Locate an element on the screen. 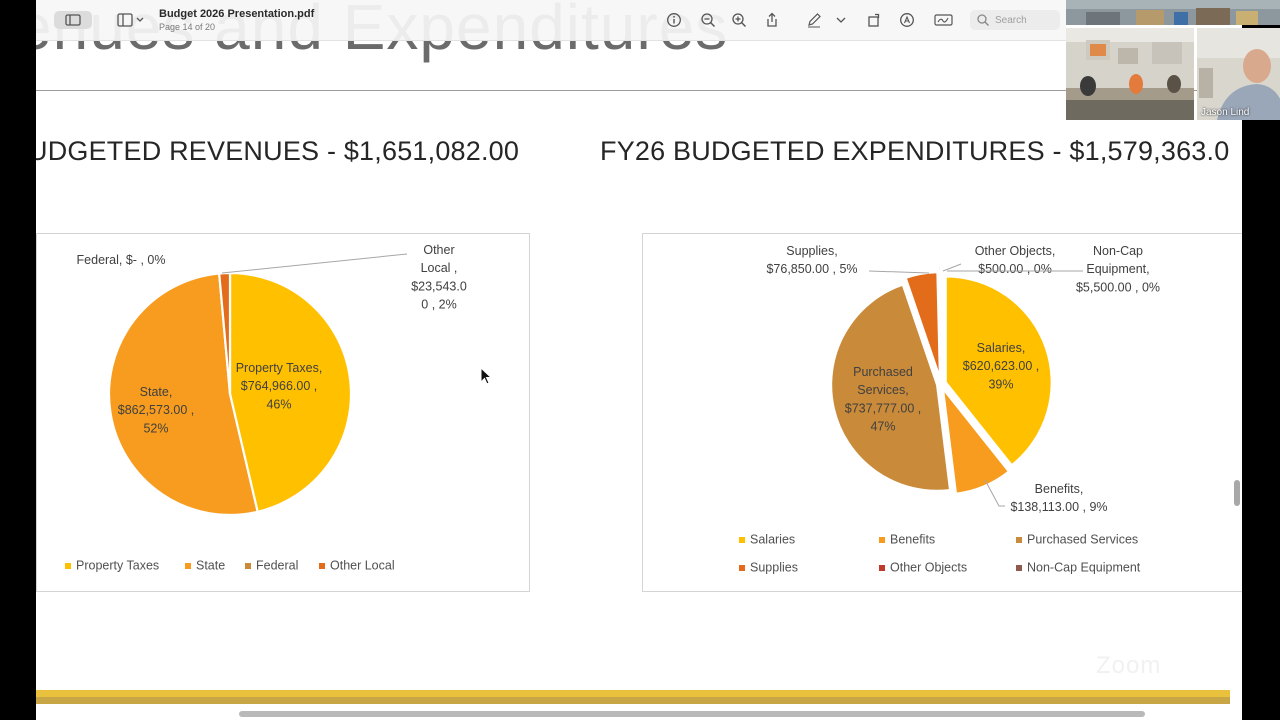 The image size is (1280, 720). markup-pen-icon is located at coordinates (814, 20).